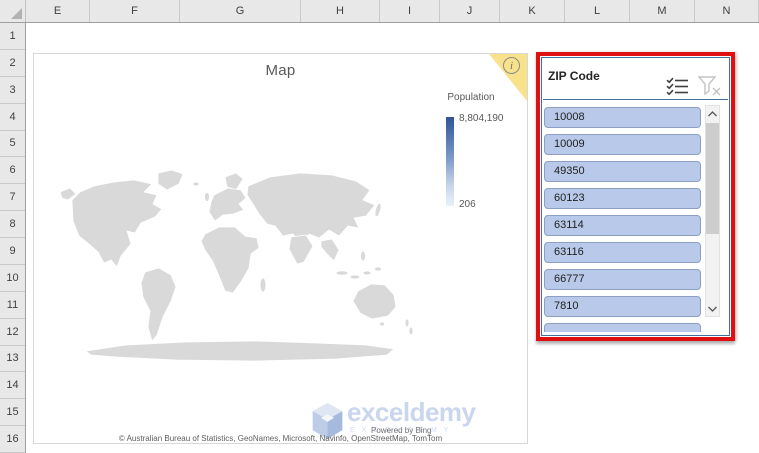 This screenshot has width=759, height=453. What do you see at coordinates (13, 11) in the screenshot?
I see `select-all-corner` at bounding box center [13, 11].